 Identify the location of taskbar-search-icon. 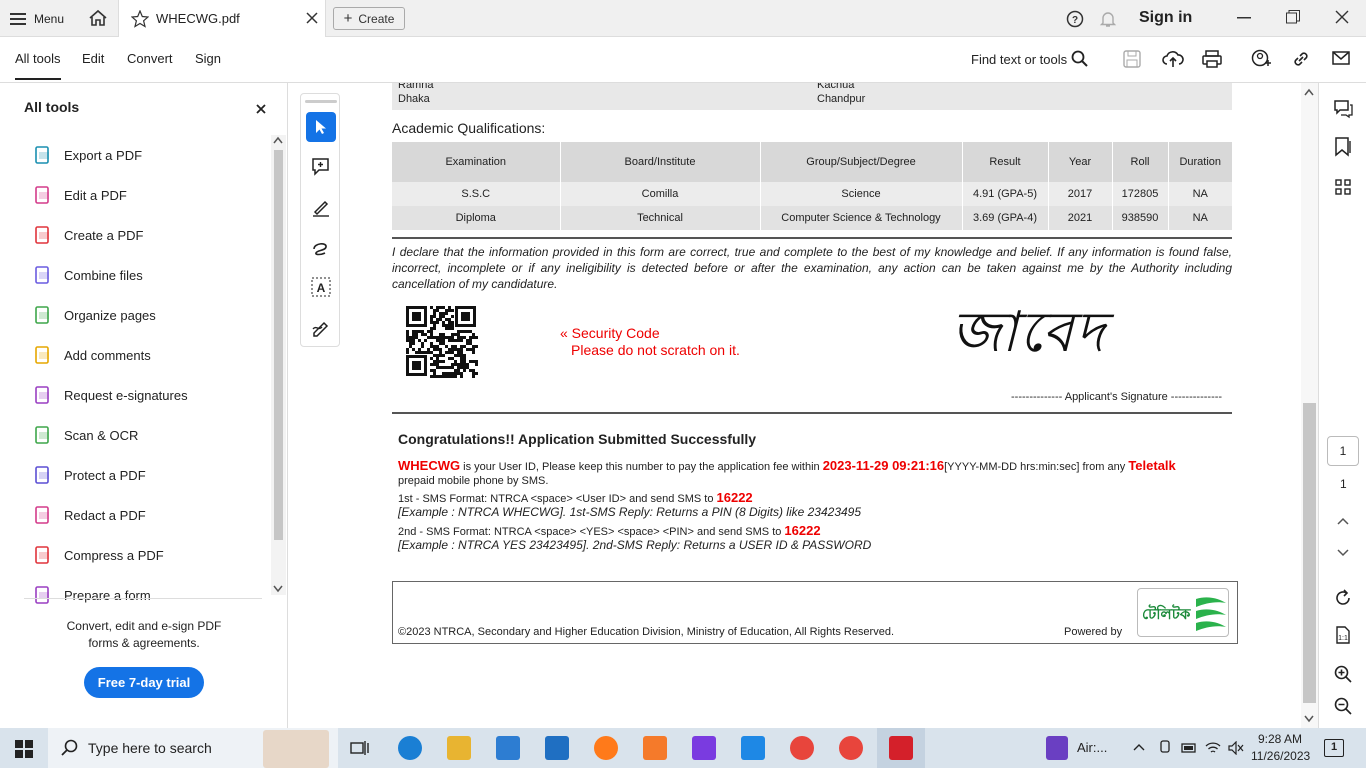
(69, 747).